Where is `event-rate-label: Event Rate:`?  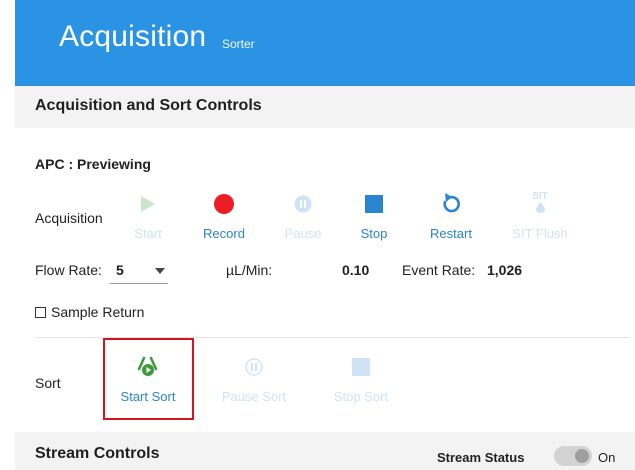
event-rate-label: Event Rate: is located at coordinates (439, 270).